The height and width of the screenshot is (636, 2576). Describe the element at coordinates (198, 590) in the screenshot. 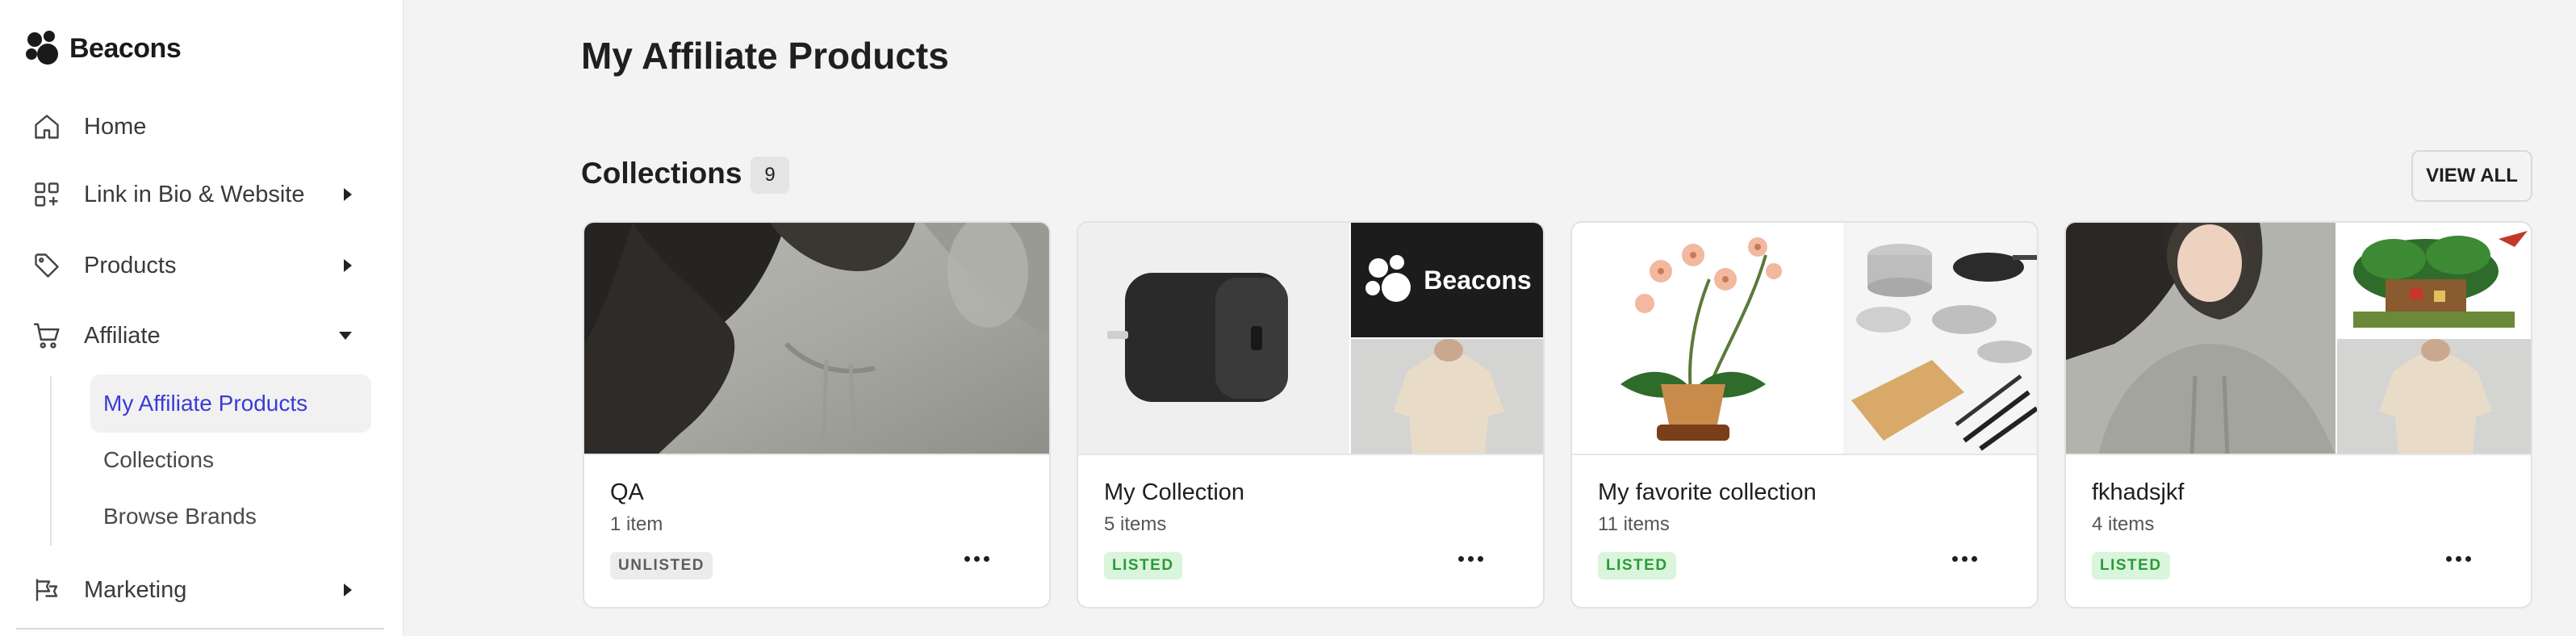

I see `sidebar-item-marketing: Marketing` at that location.